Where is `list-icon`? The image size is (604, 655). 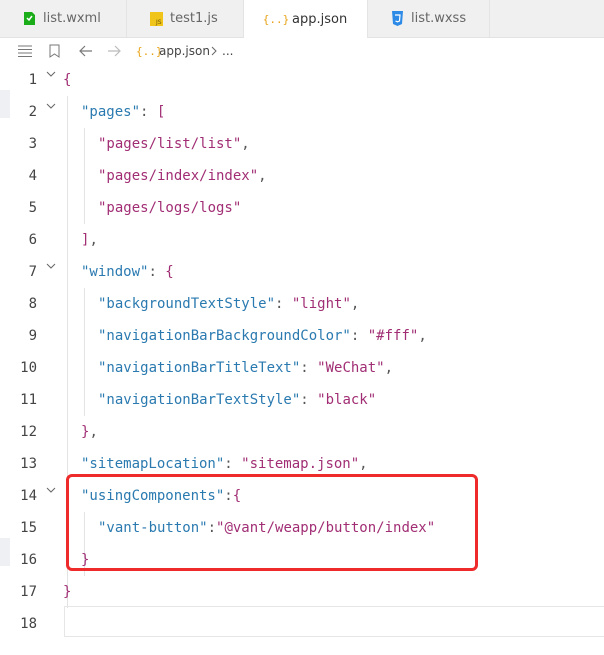
list-icon is located at coordinates (25, 51).